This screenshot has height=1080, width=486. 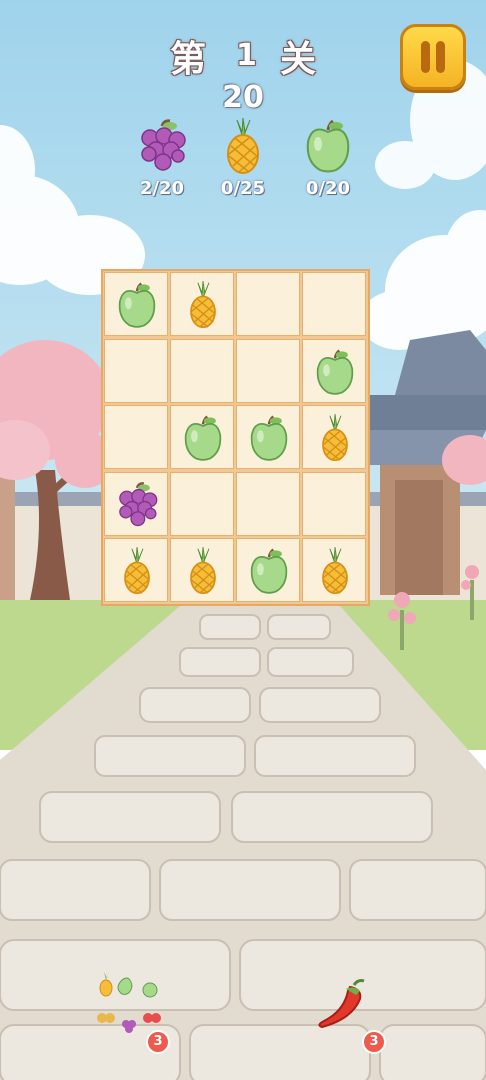 I want to click on goal-pineapple: 0/25, so click(x=243, y=160).